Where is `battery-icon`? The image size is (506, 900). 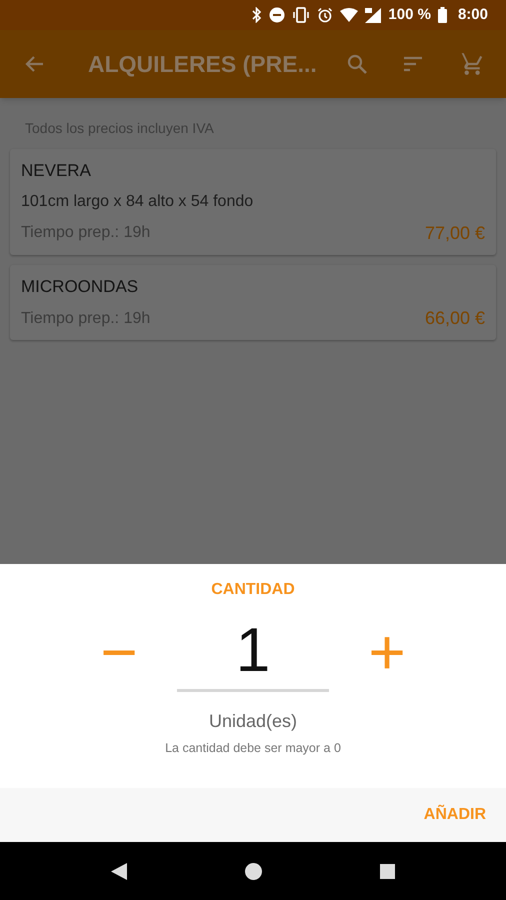 battery-icon is located at coordinates (442, 15).